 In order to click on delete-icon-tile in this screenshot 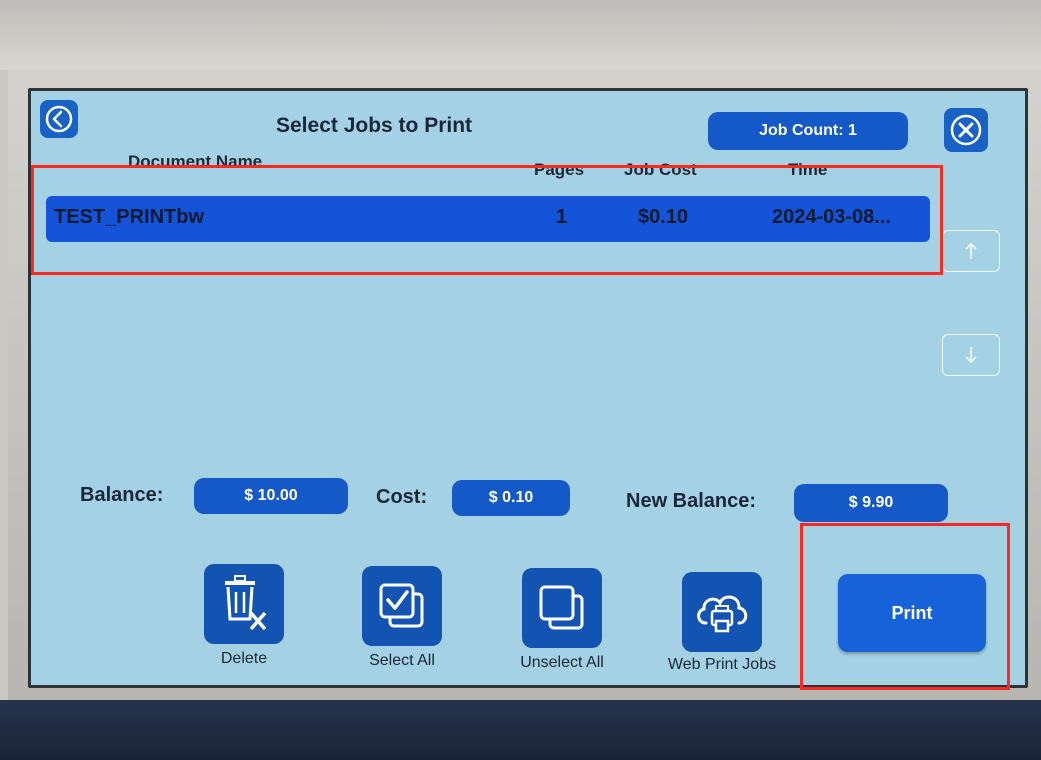, I will do `click(244, 604)`.